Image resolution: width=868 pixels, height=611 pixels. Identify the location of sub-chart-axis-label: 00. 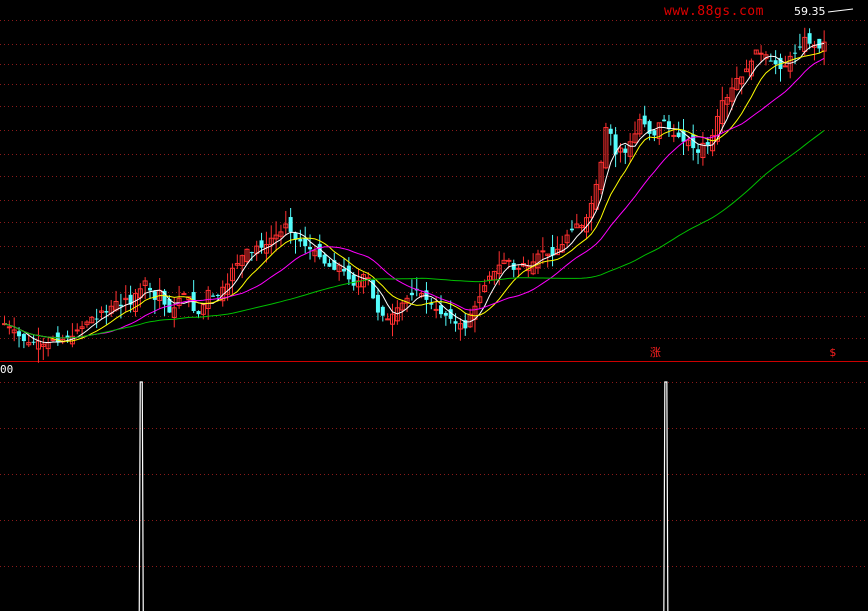
(7, 369).